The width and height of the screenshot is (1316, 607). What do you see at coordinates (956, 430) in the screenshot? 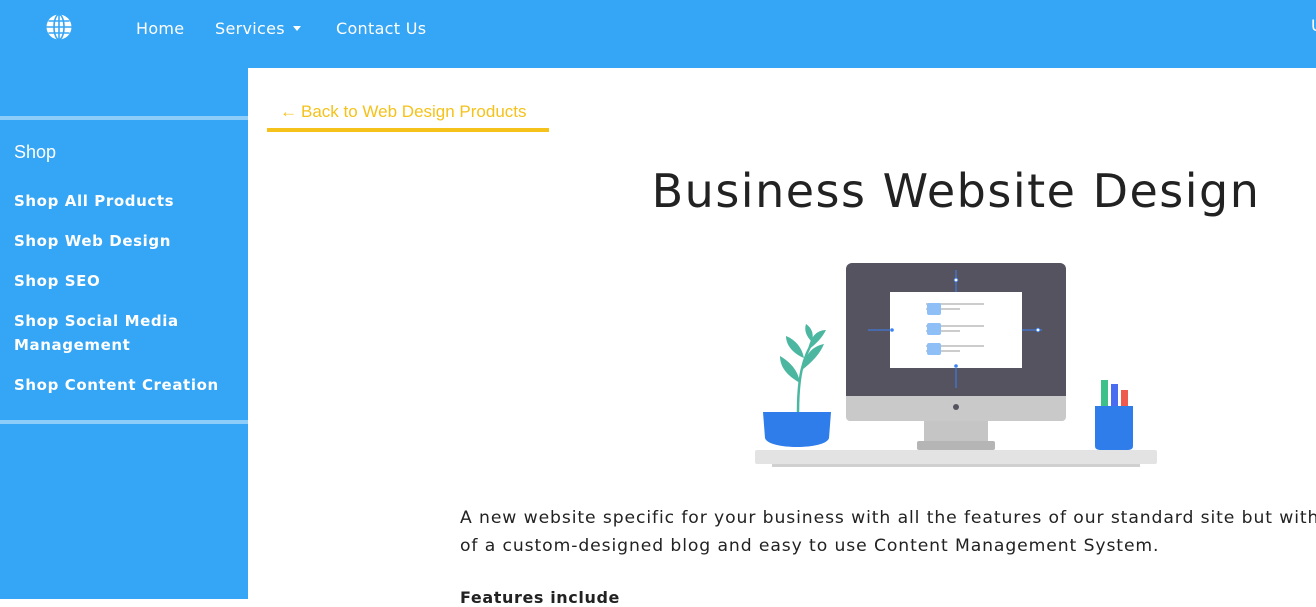
I see `monitor-stand` at bounding box center [956, 430].